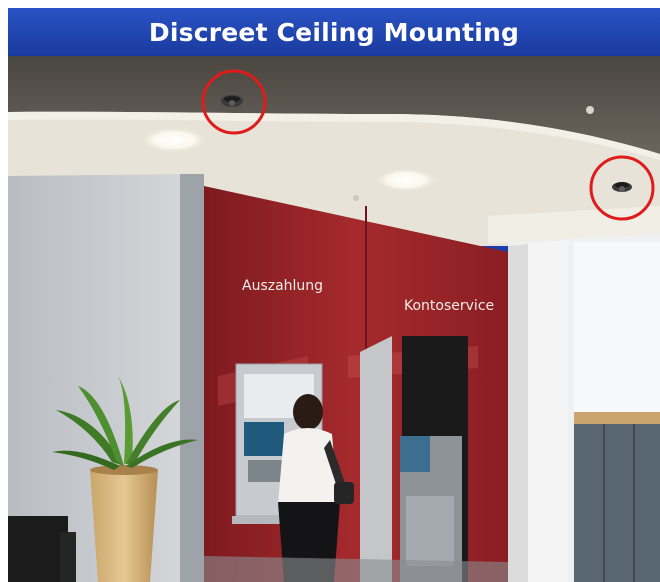  What do you see at coordinates (344, 493) in the screenshot?
I see `handbag` at bounding box center [344, 493].